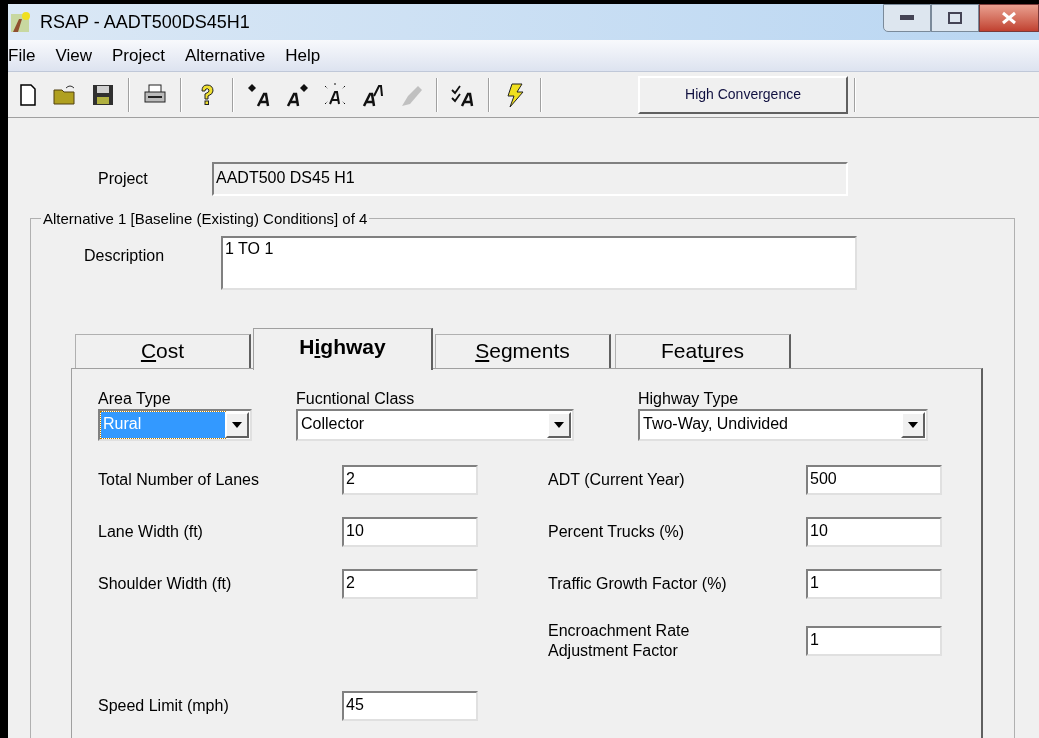 This screenshot has height=738, width=1039. What do you see at coordinates (165, 584) in the screenshot?
I see `field-label: Shoulder Width (ft)` at bounding box center [165, 584].